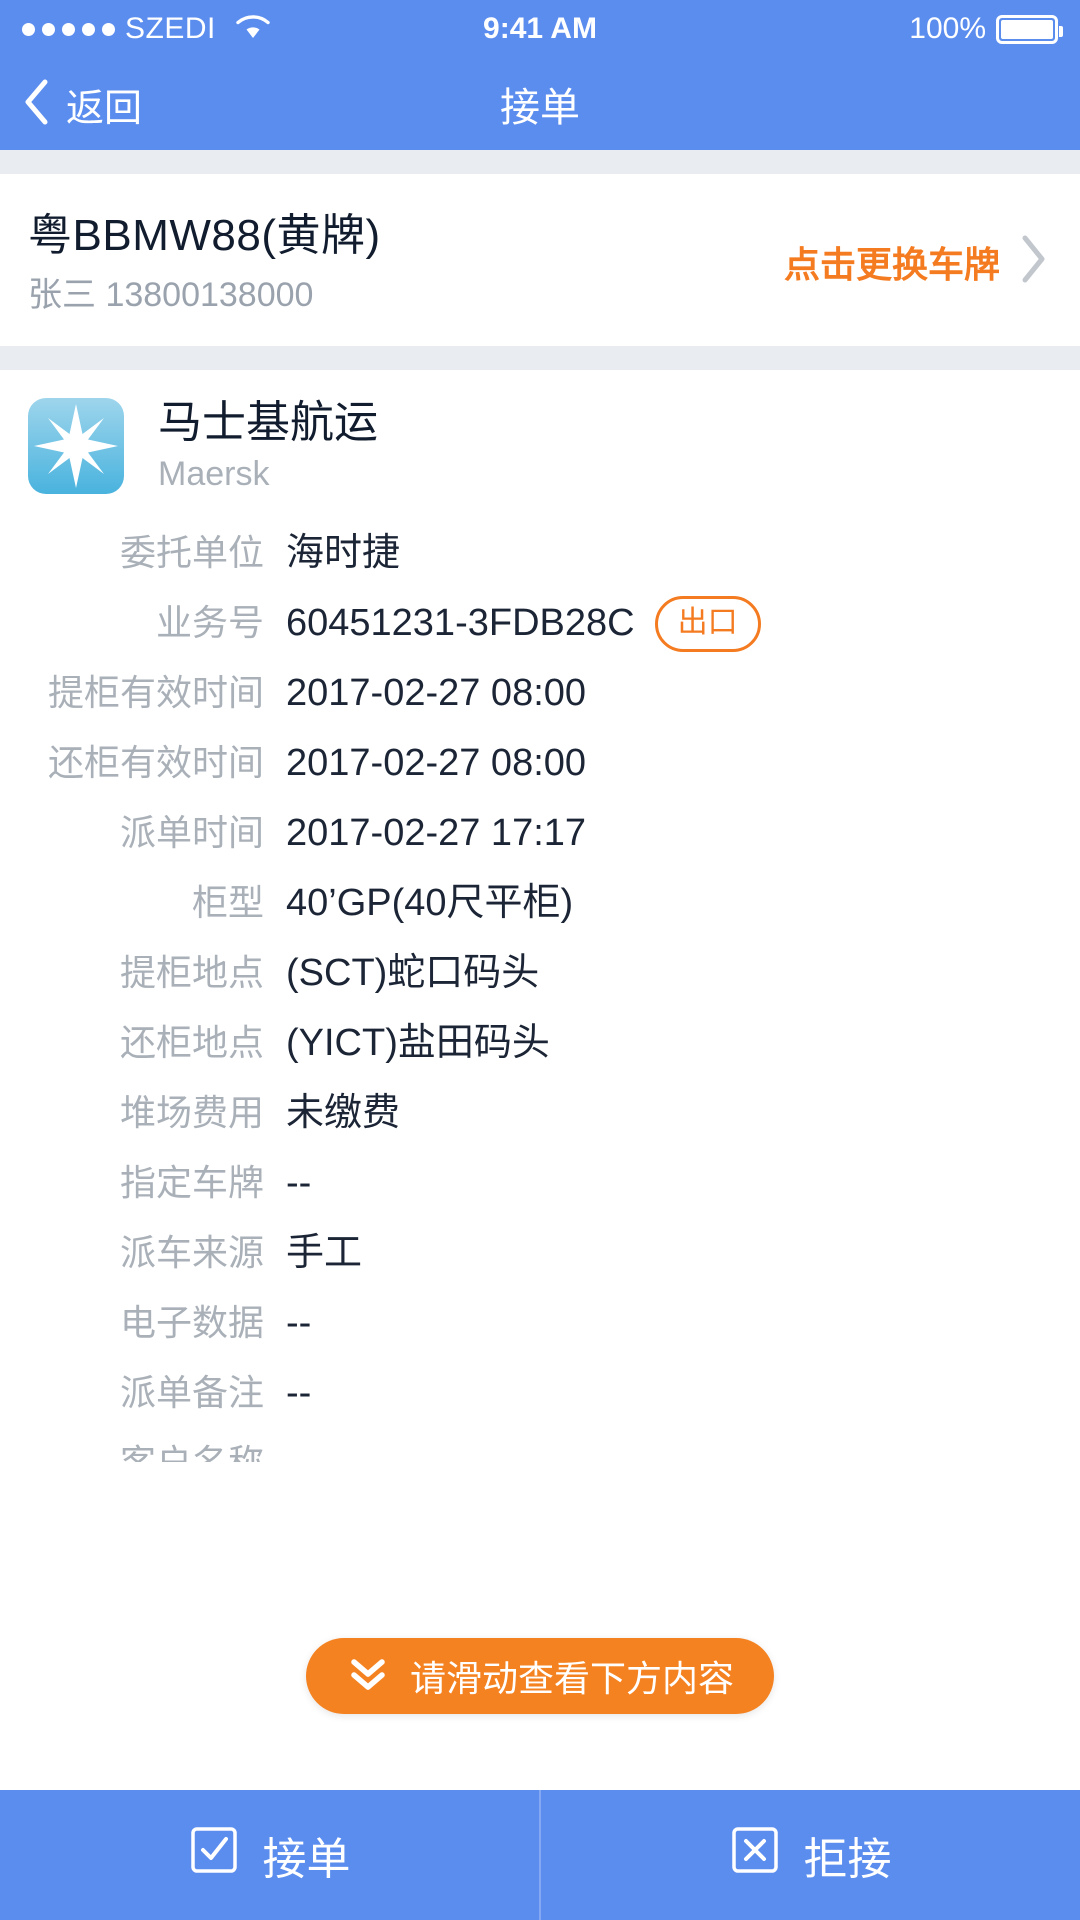 The height and width of the screenshot is (1920, 1080). I want to click on double-chevron-down-icon, so click(368, 1676).